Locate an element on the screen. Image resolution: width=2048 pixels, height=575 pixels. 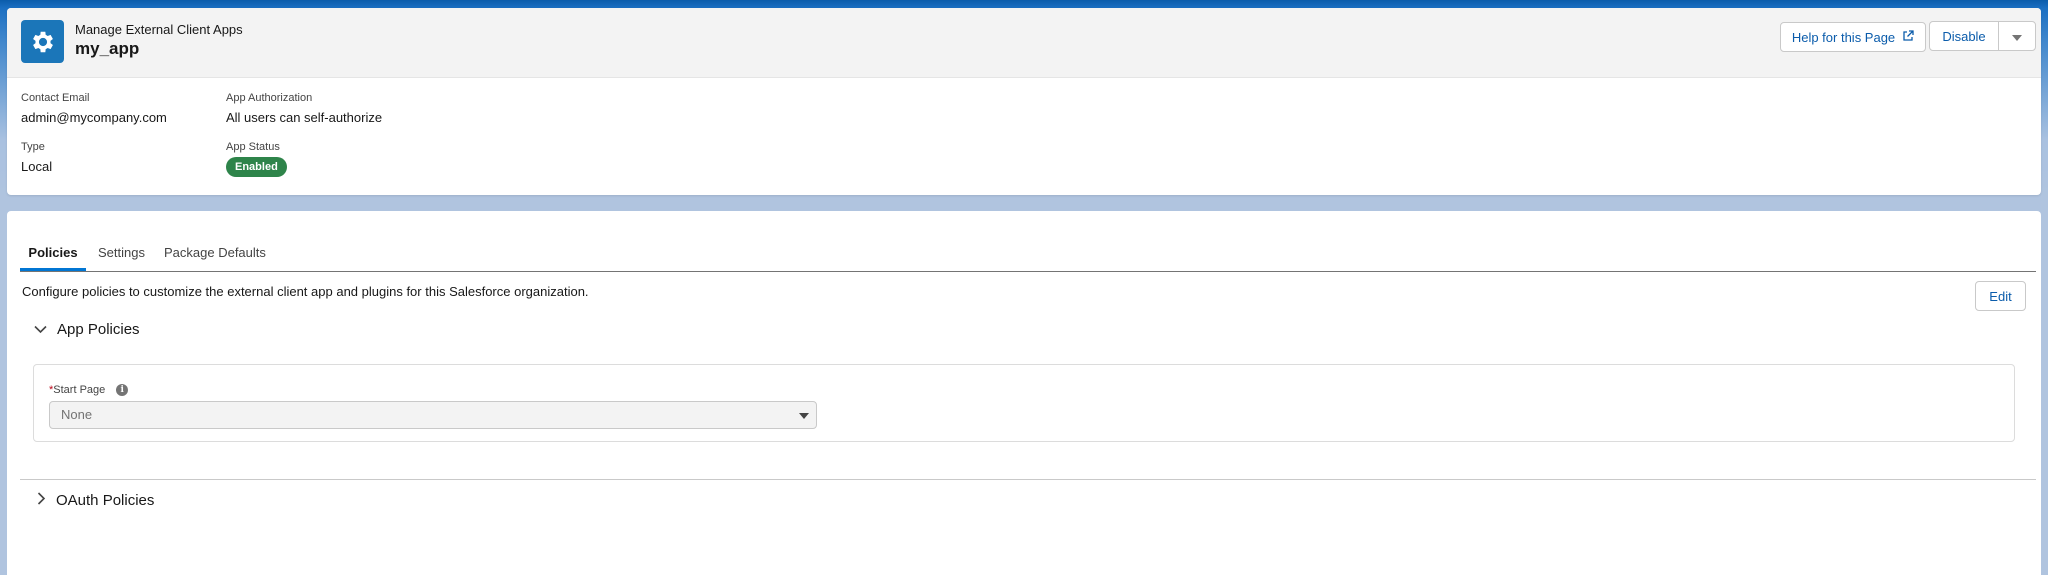
app-authorization-value: All users can self-authorize is located at coordinates (304, 117).